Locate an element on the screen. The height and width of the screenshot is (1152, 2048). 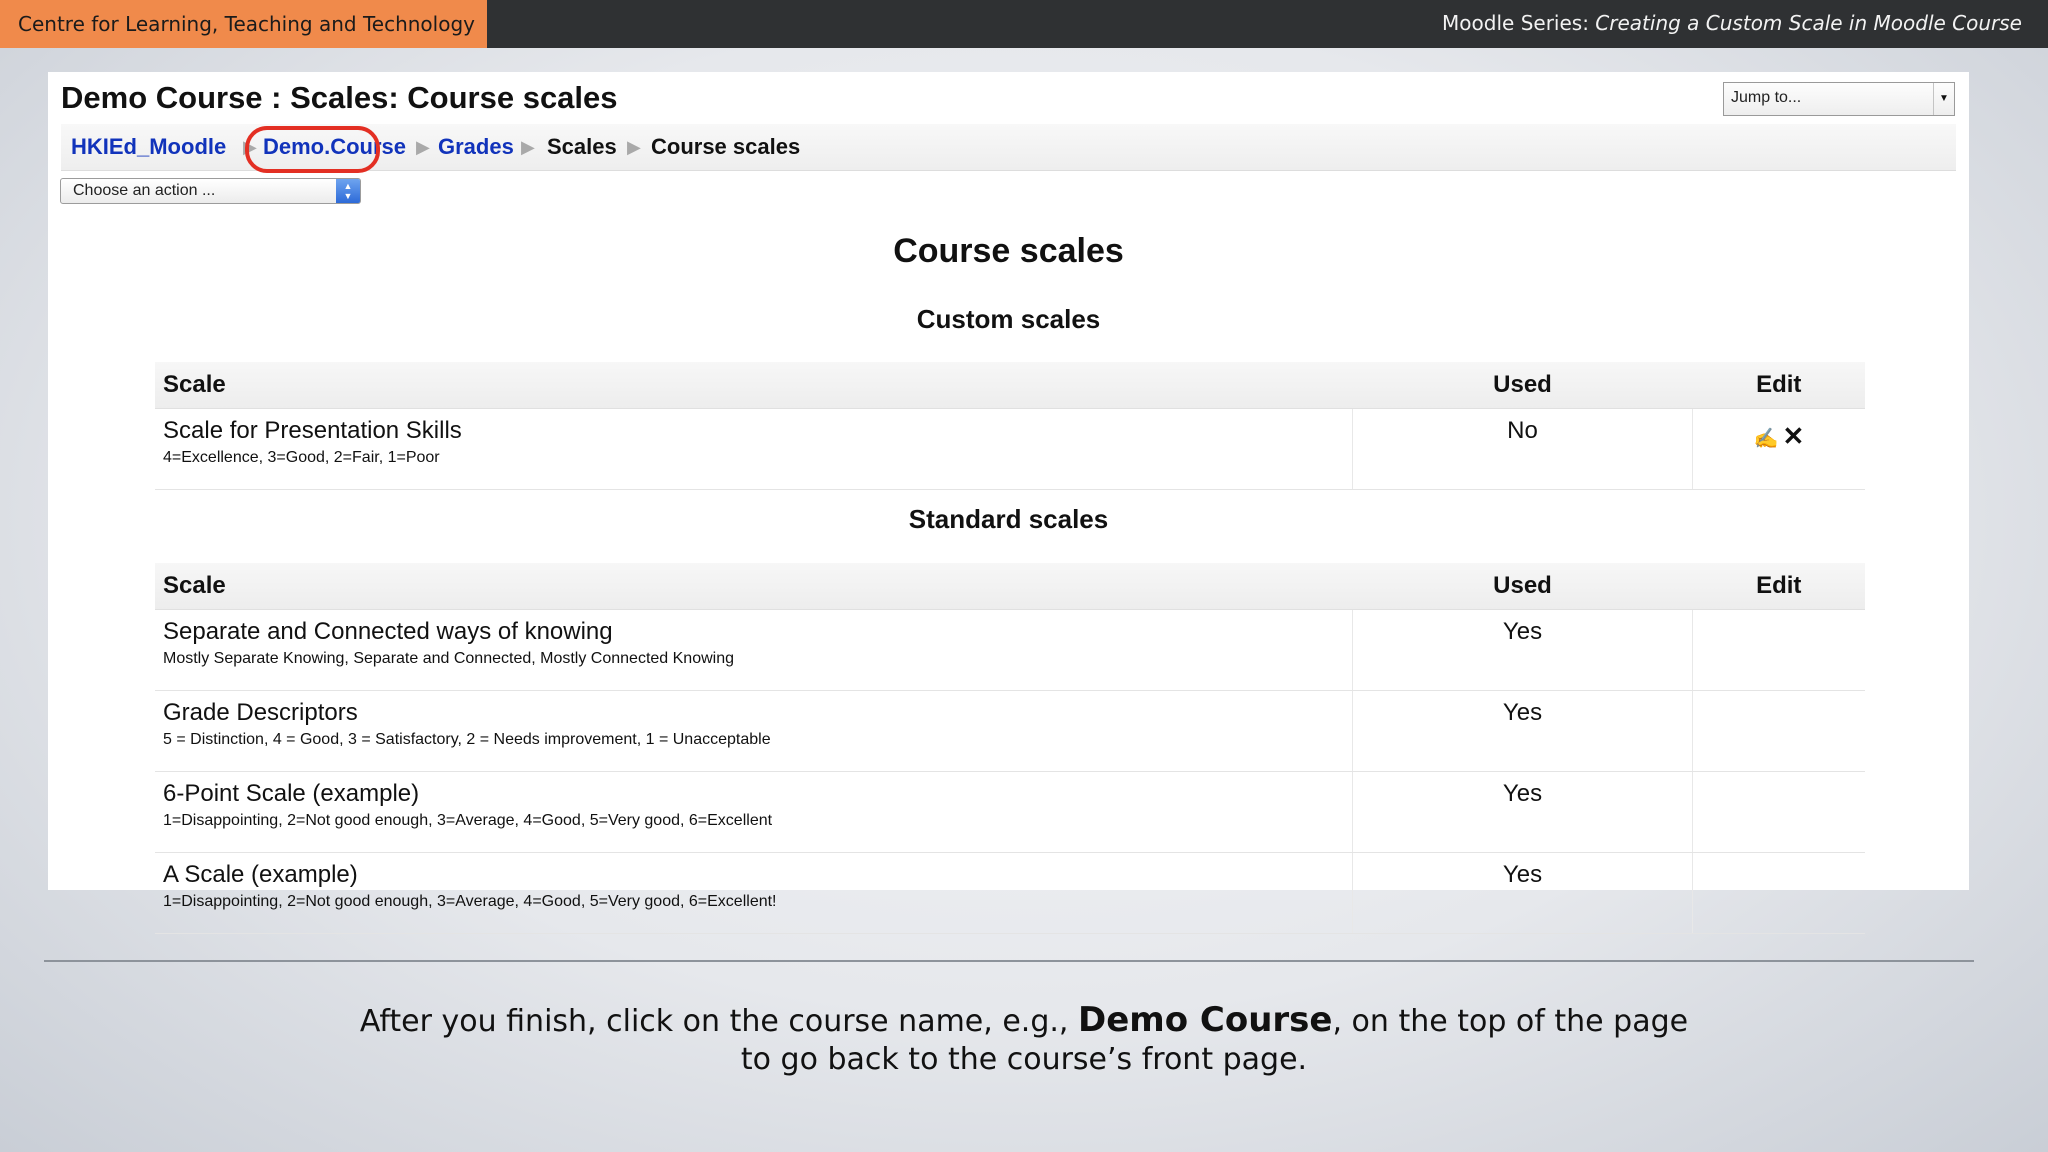
series-name: Creating a Custom Scale in Moodle Course is located at coordinates (1808, 23).